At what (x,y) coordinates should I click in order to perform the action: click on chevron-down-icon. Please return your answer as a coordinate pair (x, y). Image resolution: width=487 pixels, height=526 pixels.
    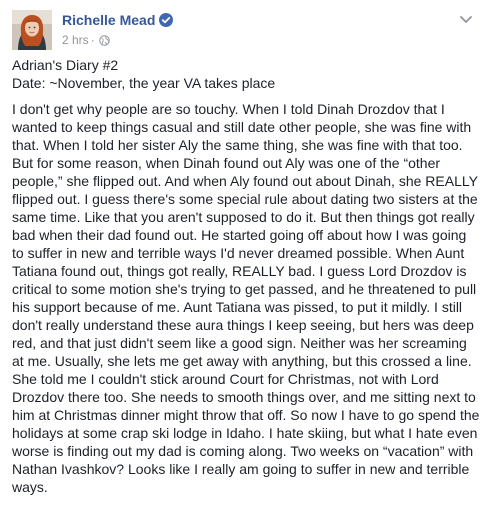
    Looking at the image, I should click on (466, 17).